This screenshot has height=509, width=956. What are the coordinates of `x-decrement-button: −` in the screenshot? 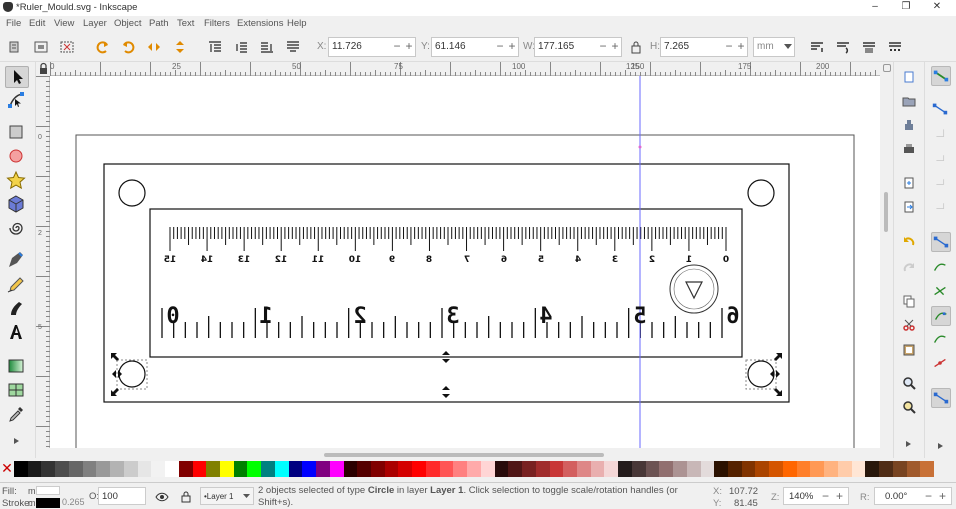 It's located at (397, 47).